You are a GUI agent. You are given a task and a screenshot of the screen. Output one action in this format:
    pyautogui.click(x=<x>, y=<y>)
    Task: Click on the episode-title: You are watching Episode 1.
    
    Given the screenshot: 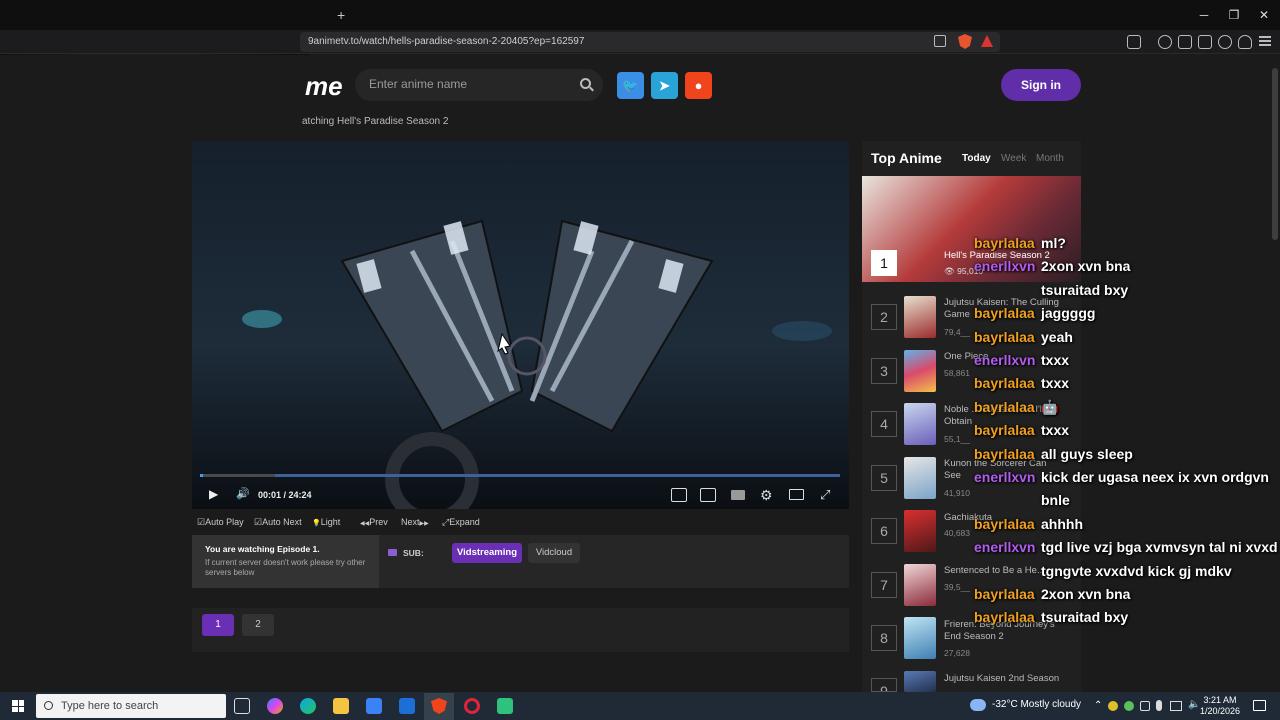 What is the action you would take?
    pyautogui.click(x=262, y=549)
    